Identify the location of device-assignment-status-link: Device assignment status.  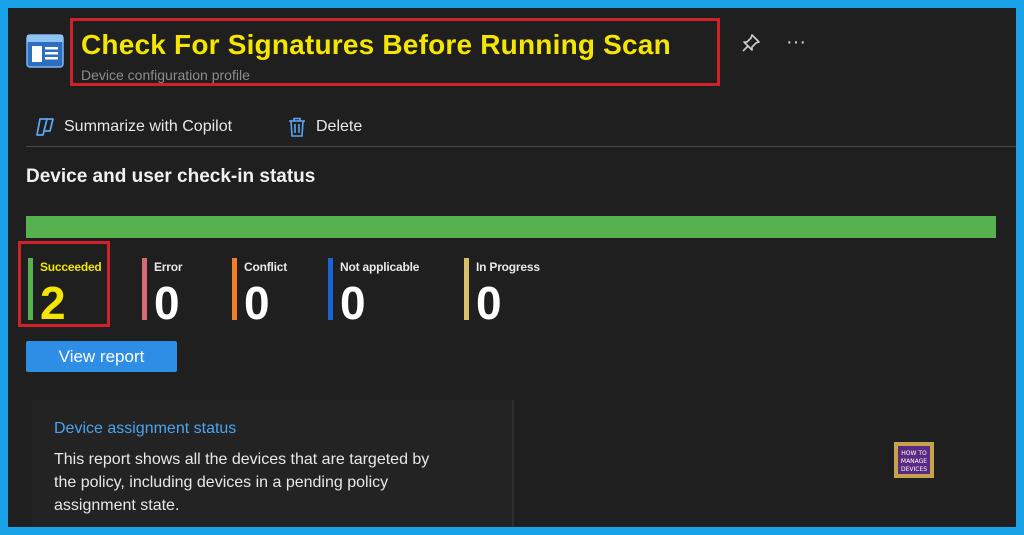
(145, 429).